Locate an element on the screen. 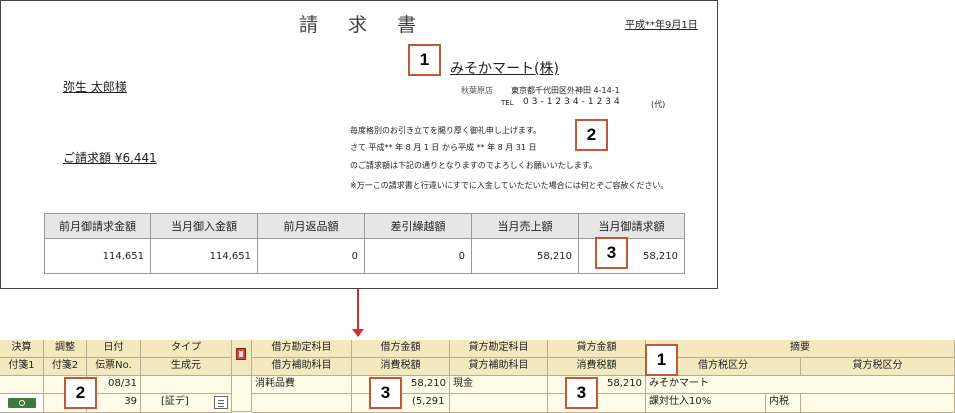 The image size is (955, 413). book-icon is located at coordinates (241, 354).